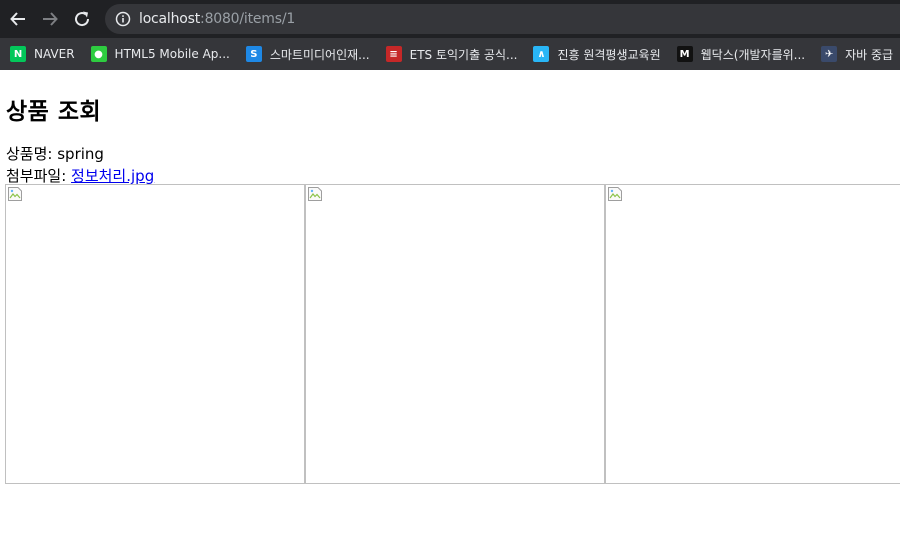 Image resolution: width=900 pixels, height=537 pixels. Describe the element at coordinates (32, 154) in the screenshot. I see `item-name-label: 상품명:` at that location.